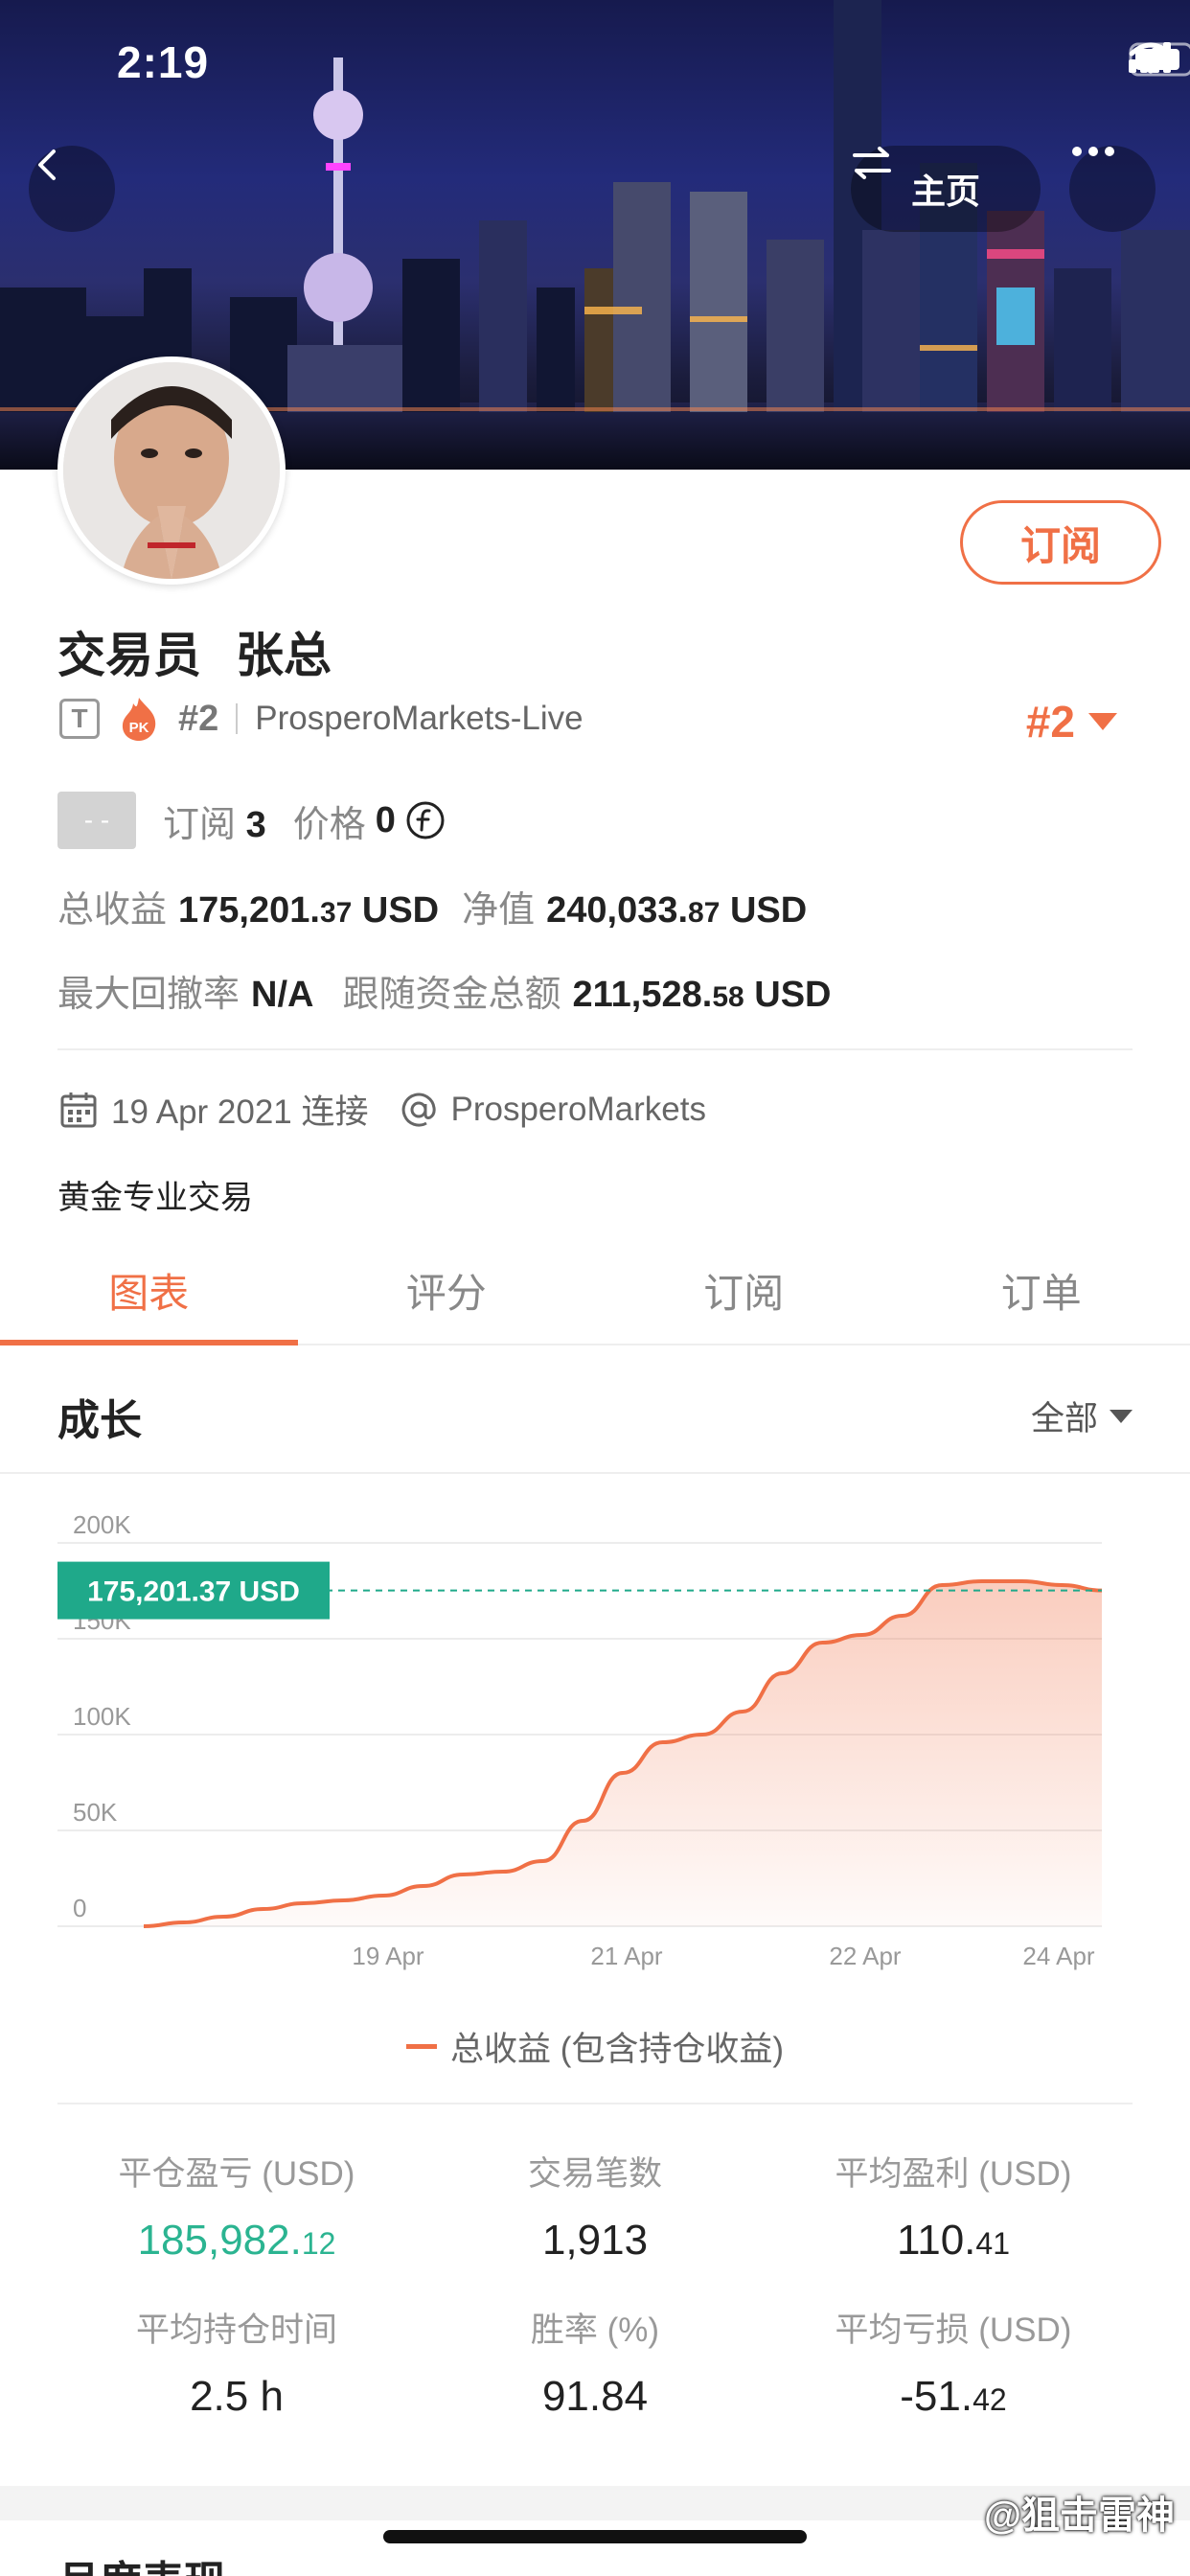 The image size is (1190, 2576). Describe the element at coordinates (626, 1956) in the screenshot. I see `x-tick-label: 21 Apr` at that location.